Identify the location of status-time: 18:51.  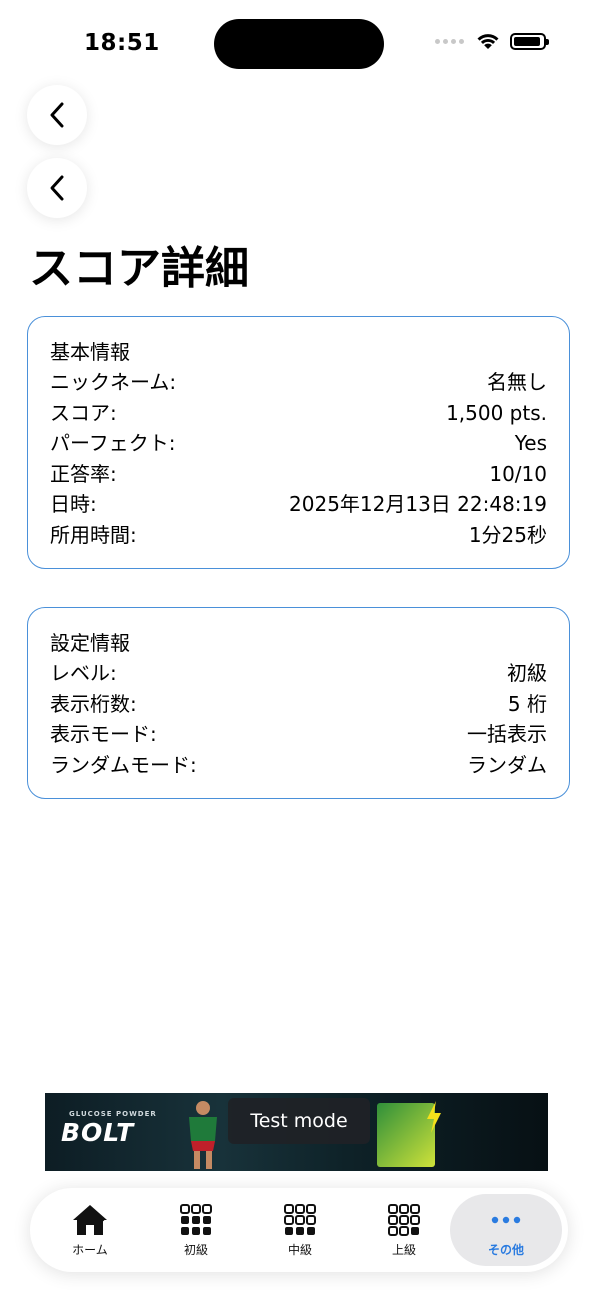
(122, 43).